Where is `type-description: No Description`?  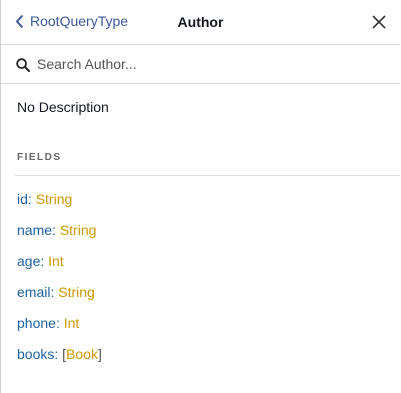
type-description: No Description is located at coordinates (63, 107).